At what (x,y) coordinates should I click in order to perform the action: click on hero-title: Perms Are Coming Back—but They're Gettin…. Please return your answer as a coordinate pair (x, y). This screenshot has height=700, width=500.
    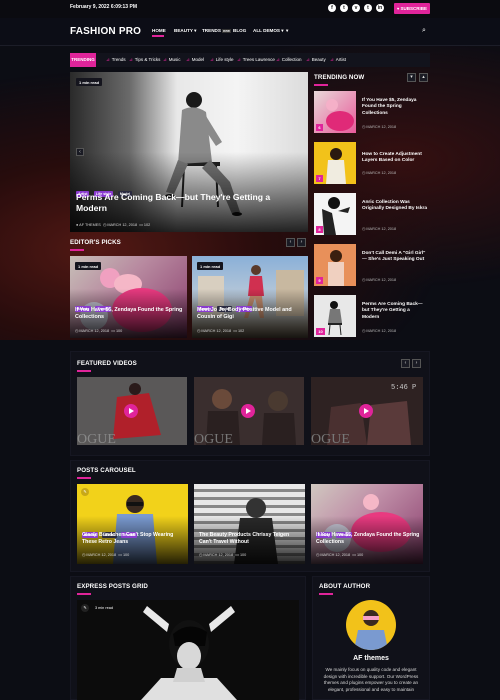
    Looking at the image, I should click on (176, 202).